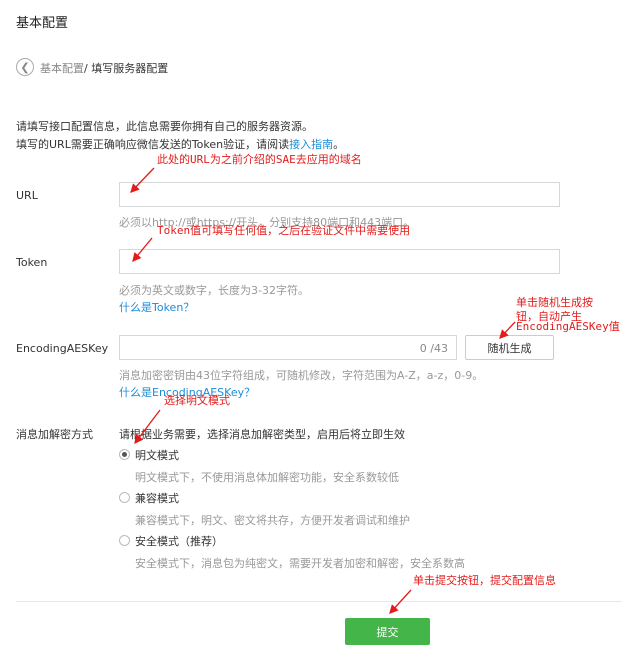 Image resolution: width=622 pixels, height=651 pixels. Describe the element at coordinates (142, 250) in the screenshot. I see `arrow-token` at that location.